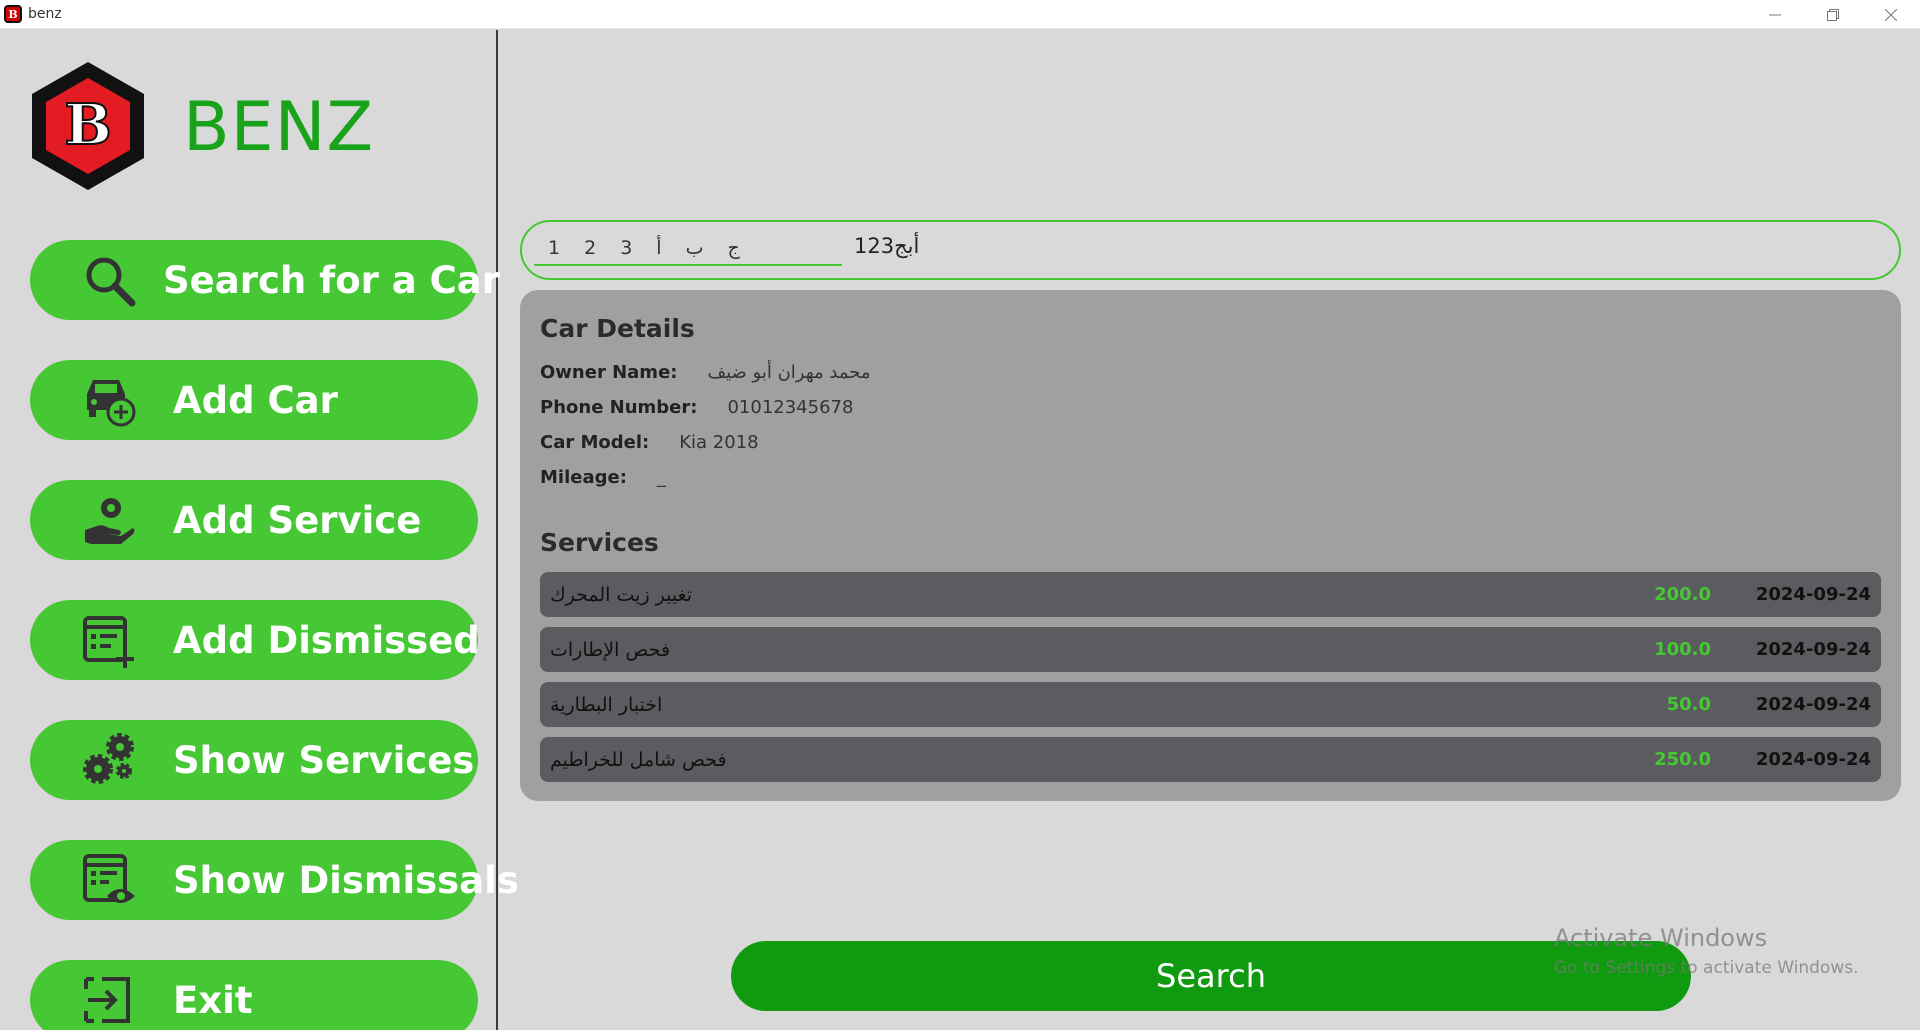  I want to click on benz-logo: B, so click(88, 126).